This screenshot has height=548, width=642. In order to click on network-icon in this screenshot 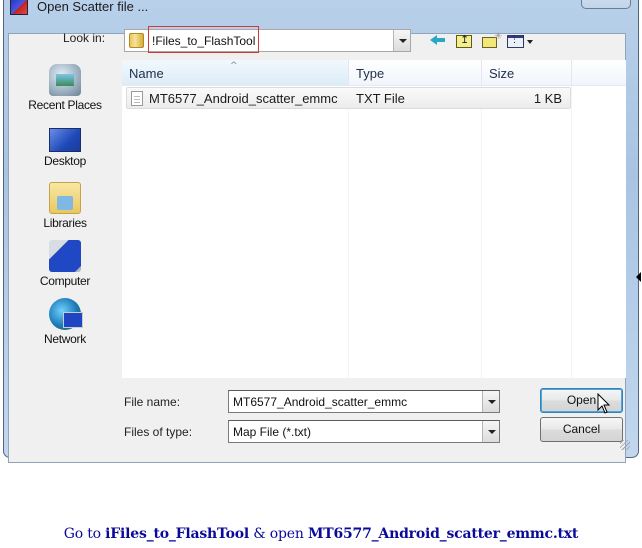, I will do `click(66, 314)`.